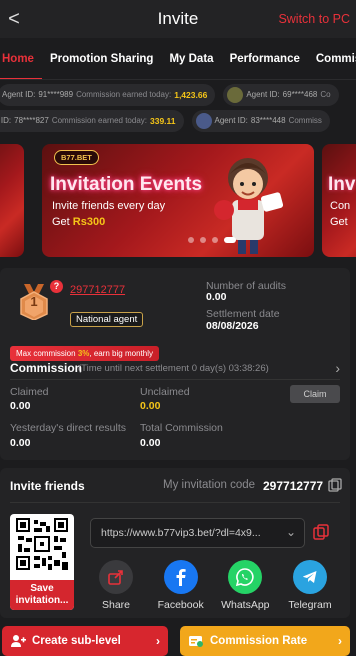 The image size is (356, 656). I want to click on ticker-value: 1,423.66, so click(191, 95).